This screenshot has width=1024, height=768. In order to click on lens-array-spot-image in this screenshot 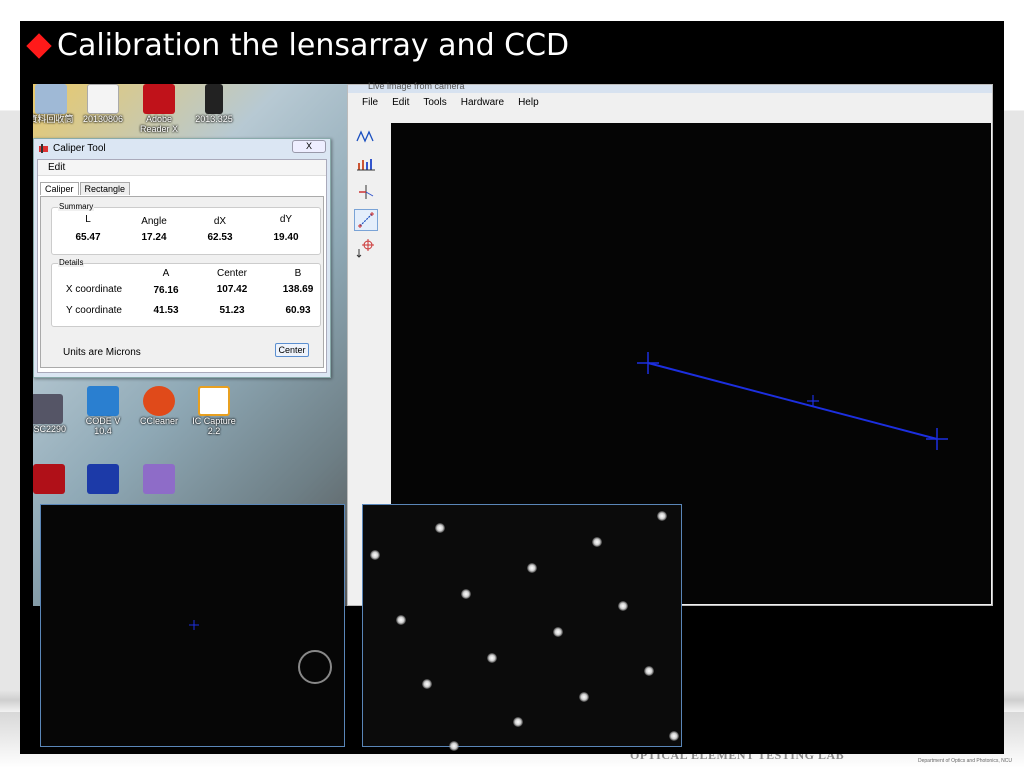, I will do `click(522, 627)`.